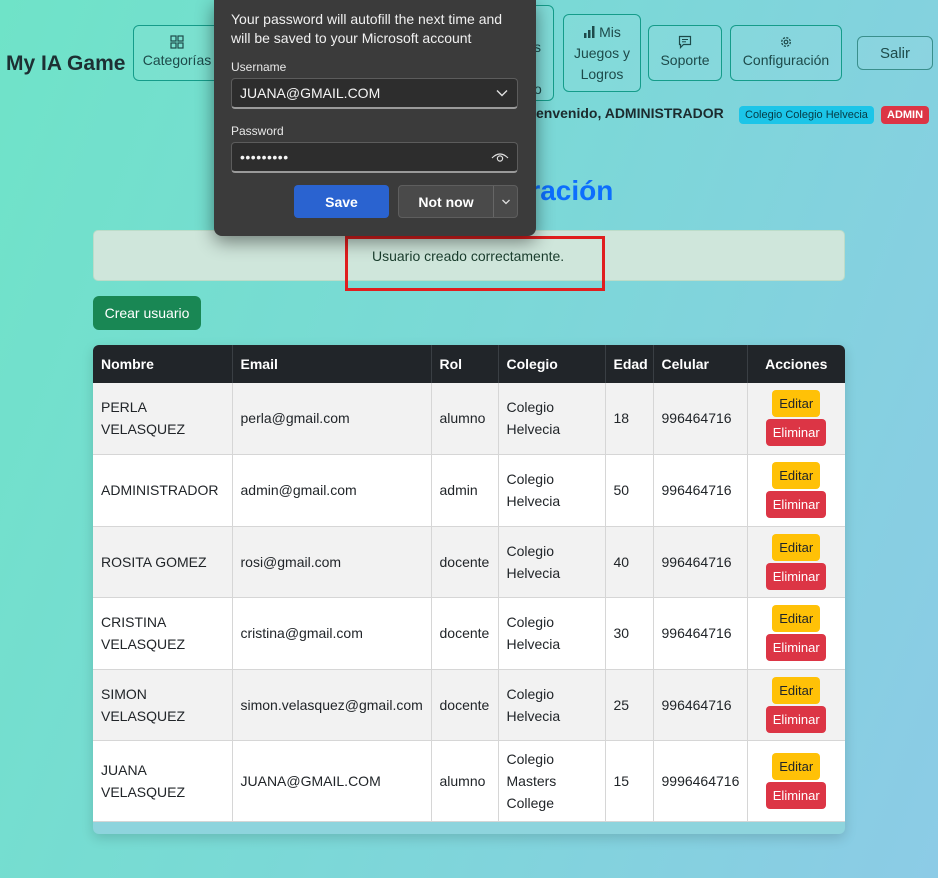 Image resolution: width=938 pixels, height=878 pixels. Describe the element at coordinates (806, 115) in the screenshot. I see `colegio-badge: Colegio Colegio Helvecia` at that location.